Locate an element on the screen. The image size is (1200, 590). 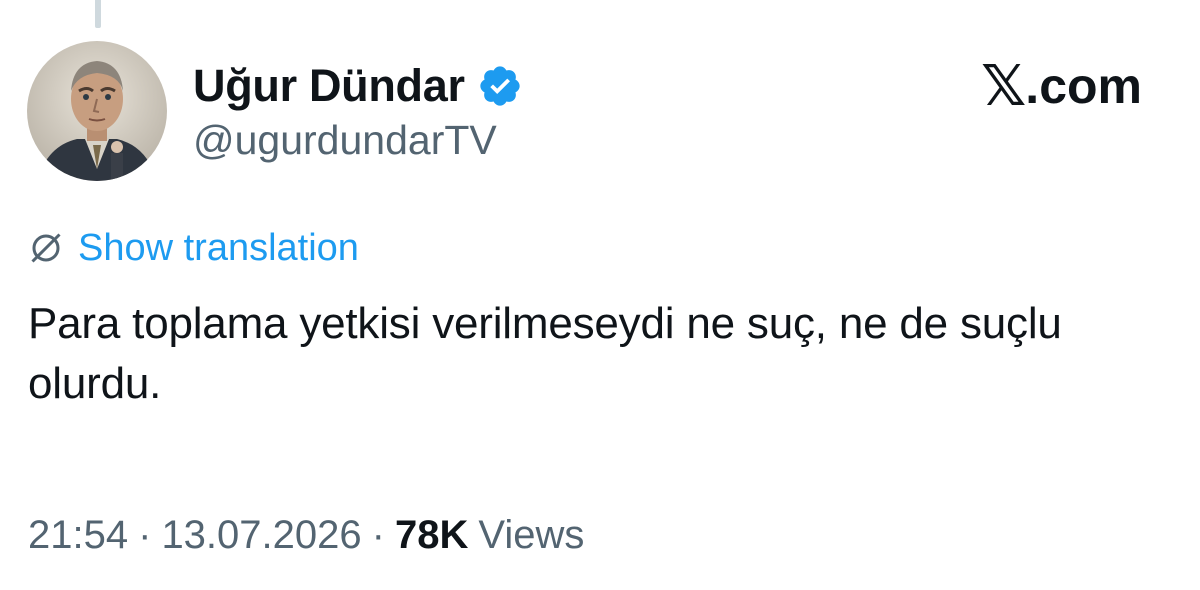
tweet-time: 21:54 is located at coordinates (78, 535).